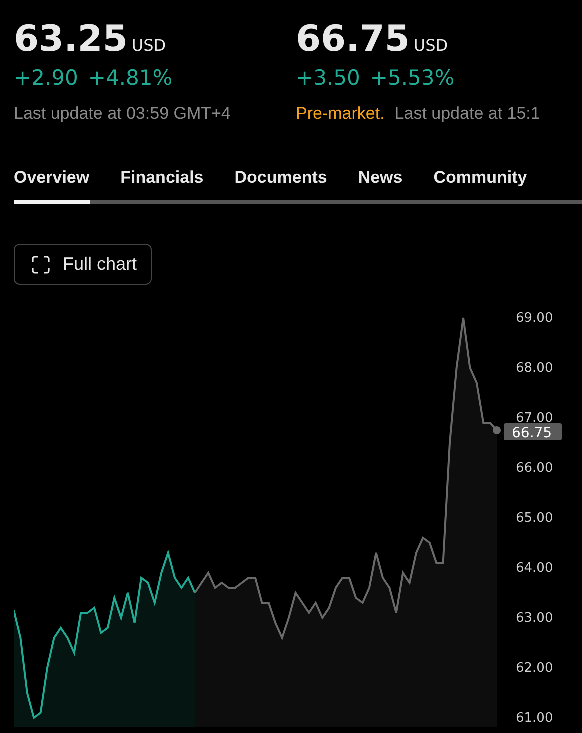 The image size is (582, 733). I want to click on y-axis-label: 64.00, so click(535, 568).